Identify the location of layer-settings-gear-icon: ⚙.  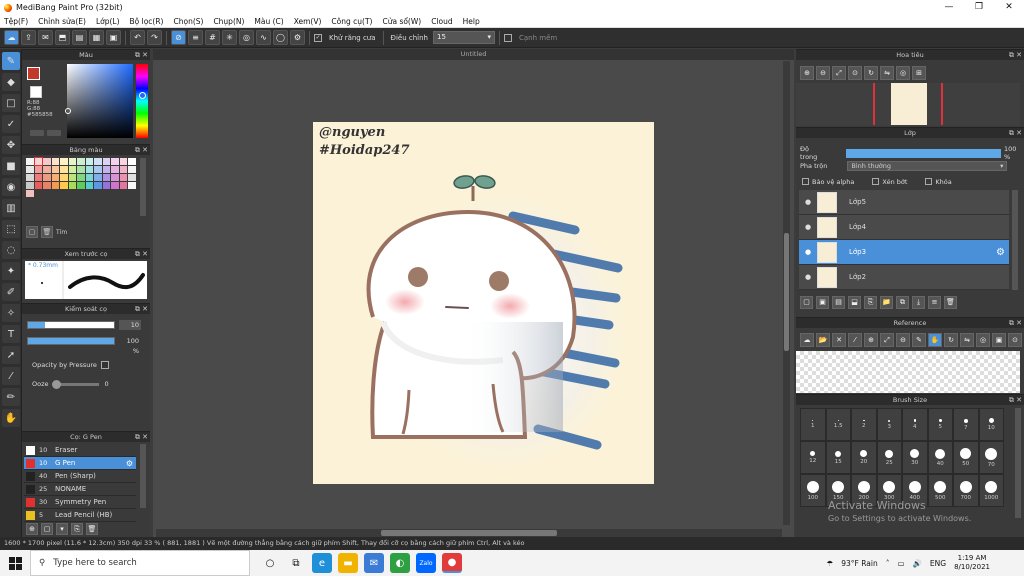
(1000, 252).